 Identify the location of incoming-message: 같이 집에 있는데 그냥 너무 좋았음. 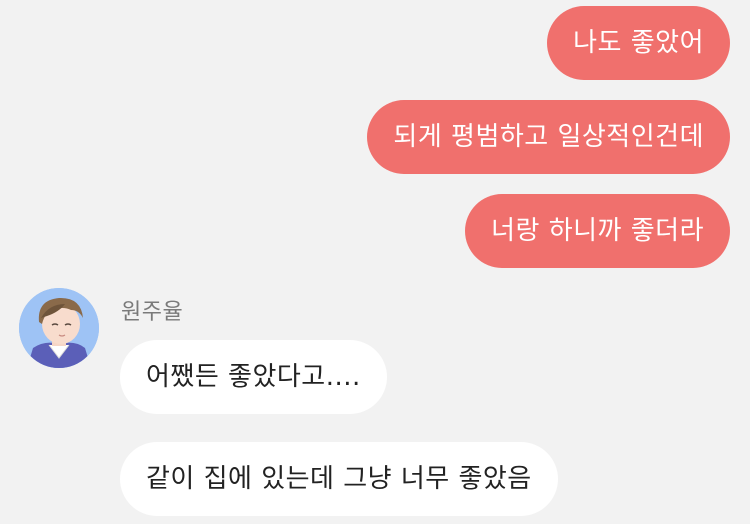
(339, 479).